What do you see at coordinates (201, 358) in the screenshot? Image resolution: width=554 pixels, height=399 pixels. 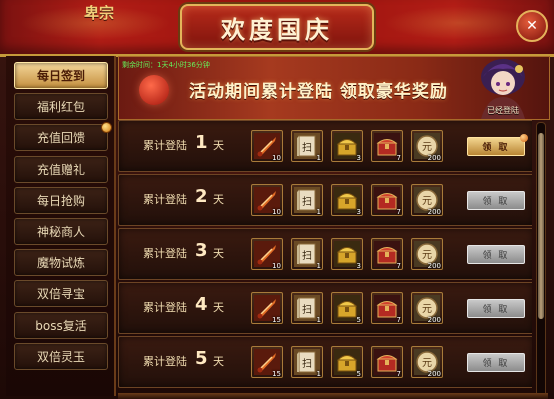 I see `row-day-number: 5` at bounding box center [201, 358].